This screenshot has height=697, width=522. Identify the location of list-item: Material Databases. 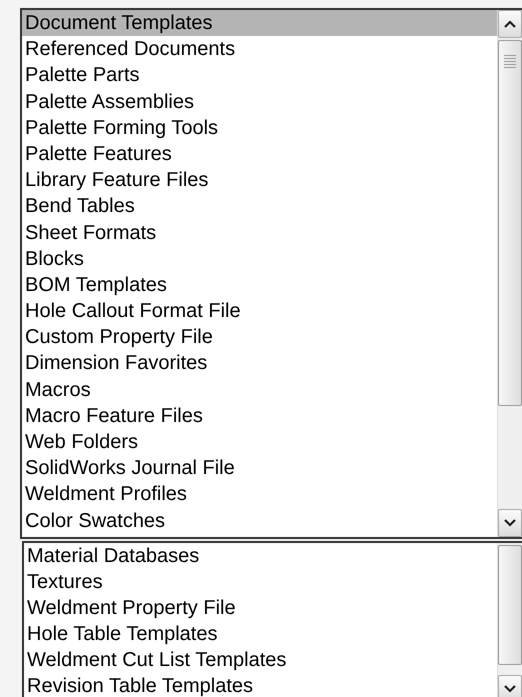
(112, 556).